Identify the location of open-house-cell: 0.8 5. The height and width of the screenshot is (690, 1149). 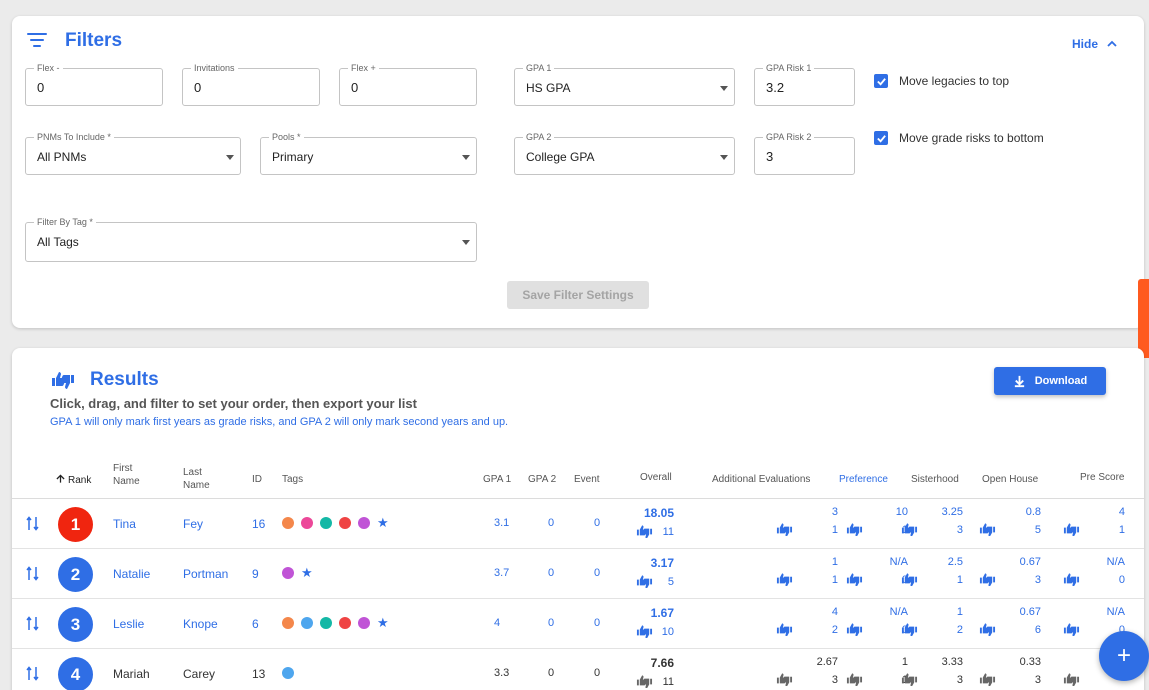
(1010, 524).